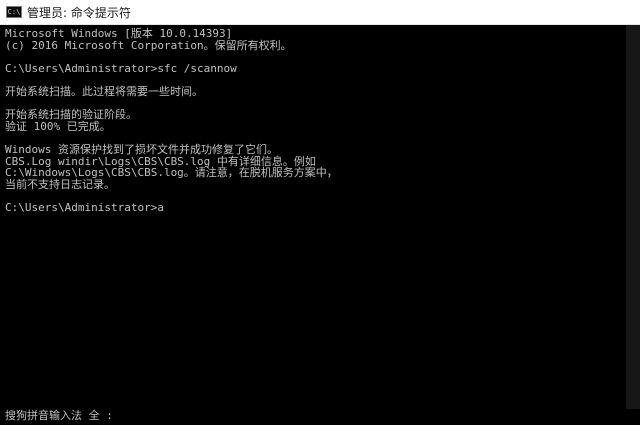  I want to click on console-line: Microsoft Windows [版本 10.0.14393], so click(119, 33).